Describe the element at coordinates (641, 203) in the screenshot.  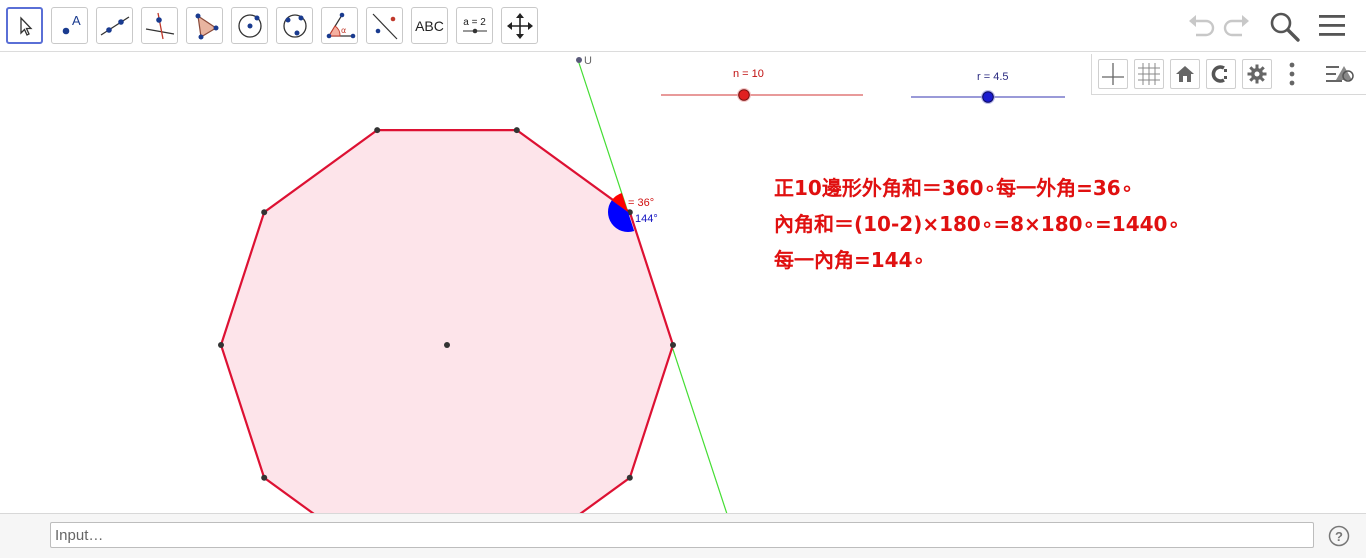
I see `exterior-angle-label: = 36°` at that location.